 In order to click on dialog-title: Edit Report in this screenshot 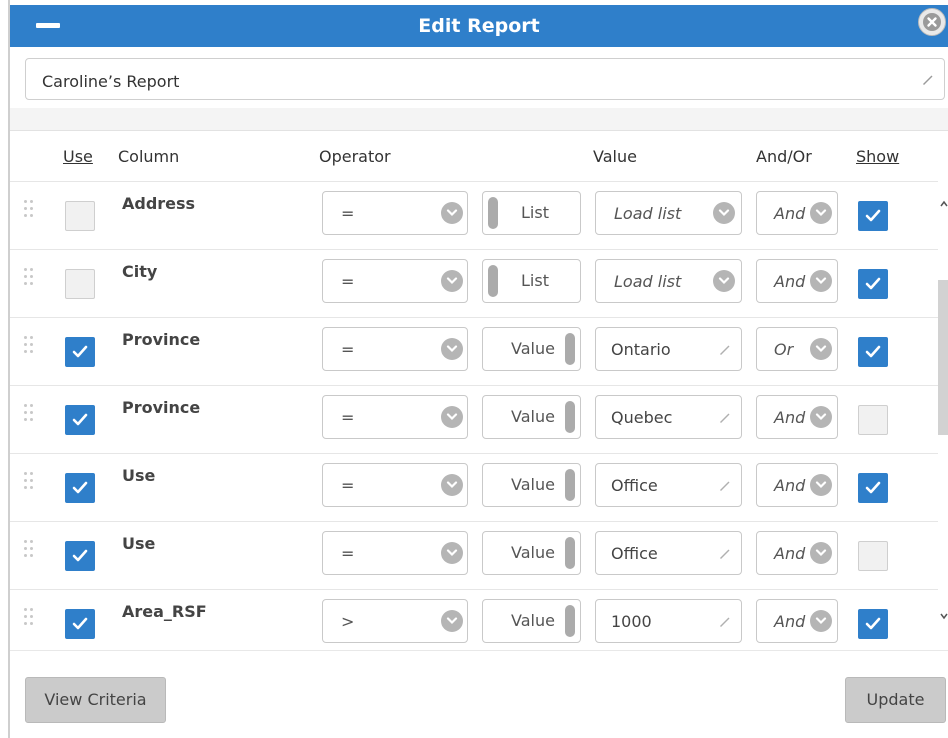, I will do `click(479, 26)`.